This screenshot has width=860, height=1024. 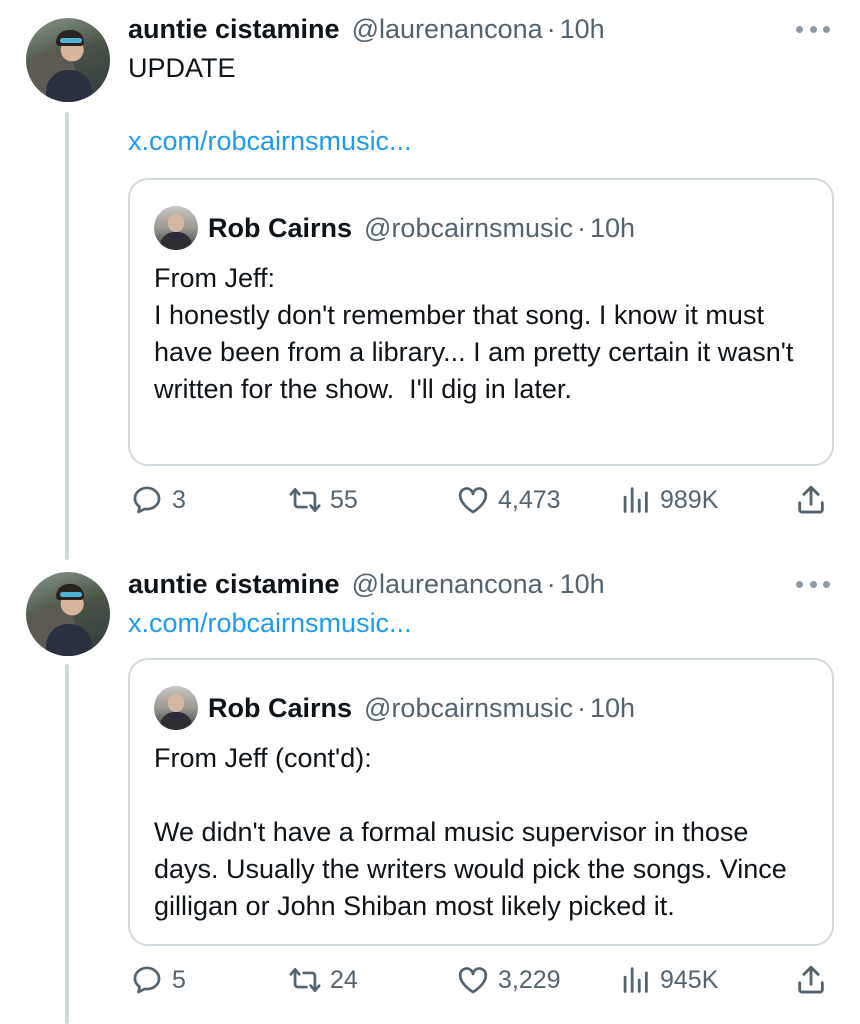 I want to click on like-button: 4,473, so click(x=508, y=500).